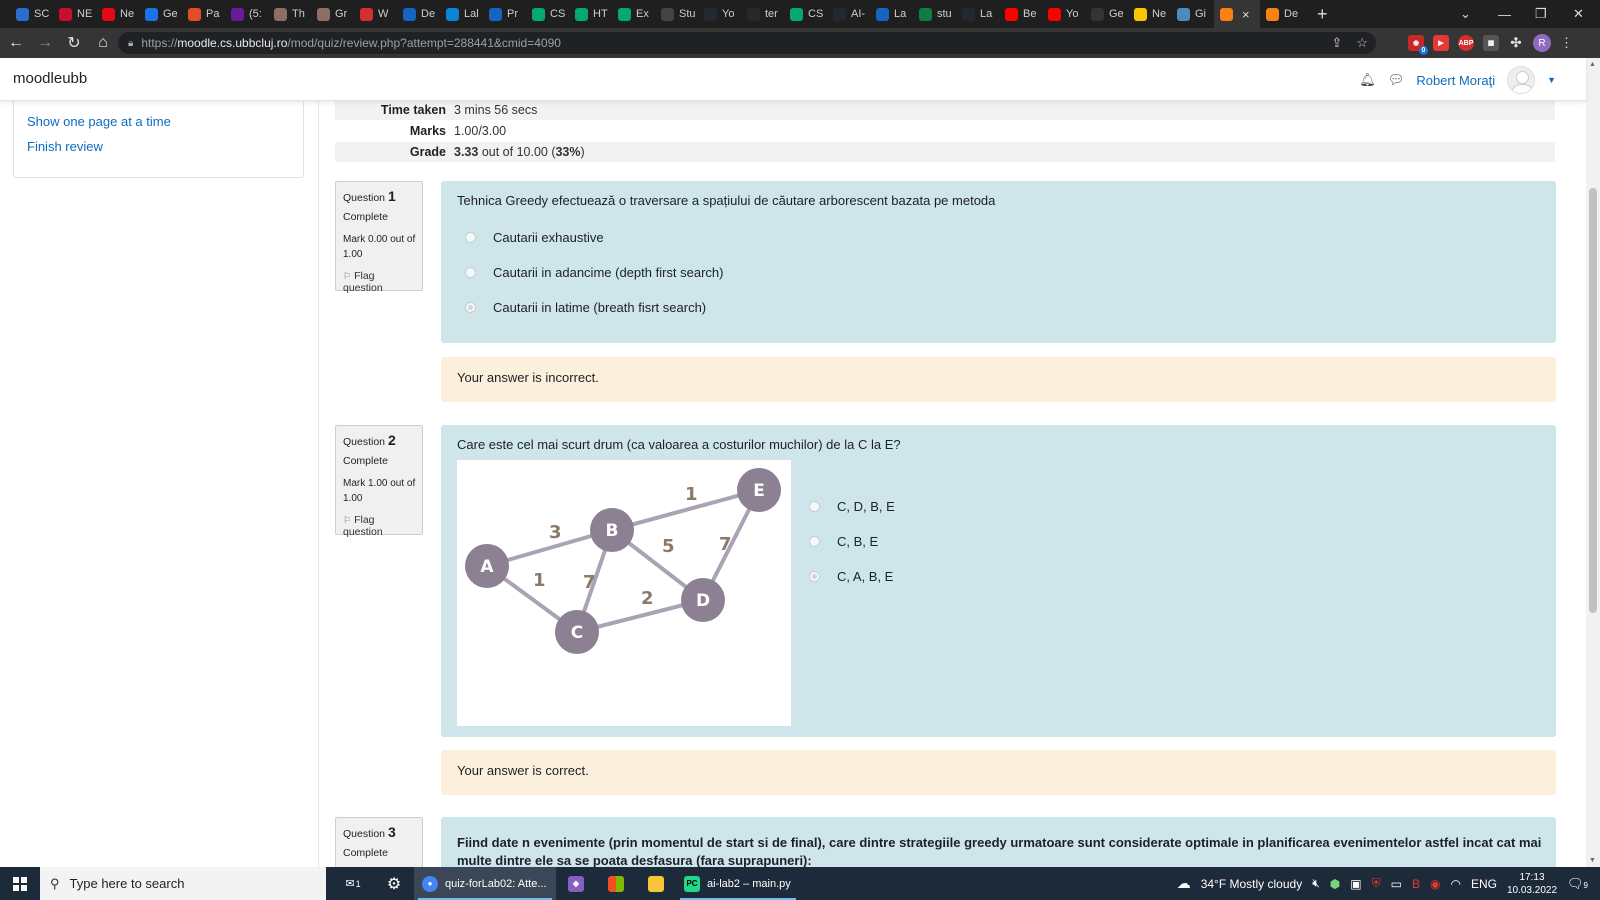  I want to click on reload-icon: ↻, so click(74, 43).